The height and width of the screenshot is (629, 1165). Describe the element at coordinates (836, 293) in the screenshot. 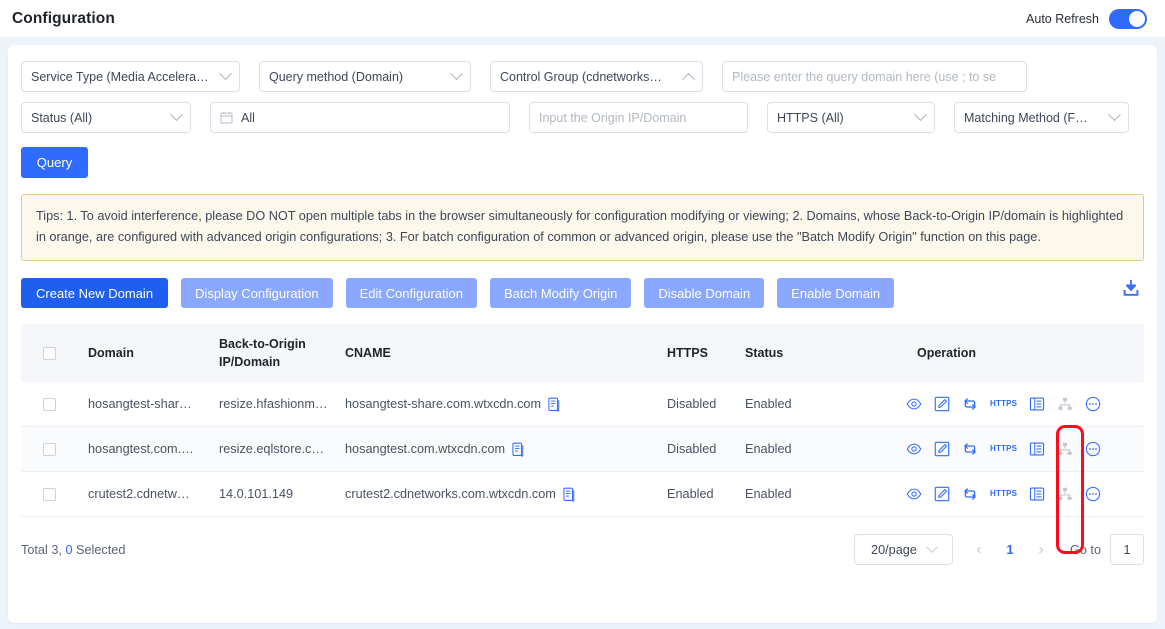

I see `enable-domain-button: Enable Domain` at that location.